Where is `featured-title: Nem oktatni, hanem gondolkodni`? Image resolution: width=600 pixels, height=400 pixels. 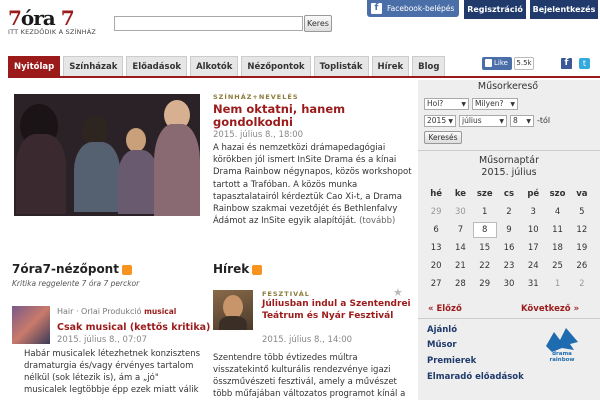
featured-title: Nem oktatni, hanem gondolkodni is located at coordinates (313, 116).